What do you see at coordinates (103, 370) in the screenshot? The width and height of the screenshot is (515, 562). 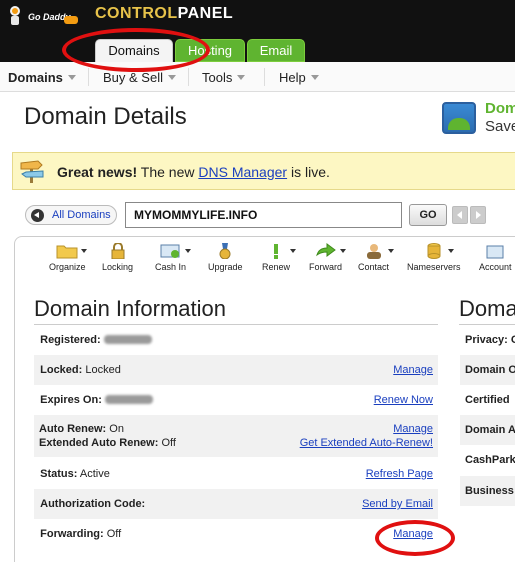 I see `locked-value: Locked` at bounding box center [103, 370].